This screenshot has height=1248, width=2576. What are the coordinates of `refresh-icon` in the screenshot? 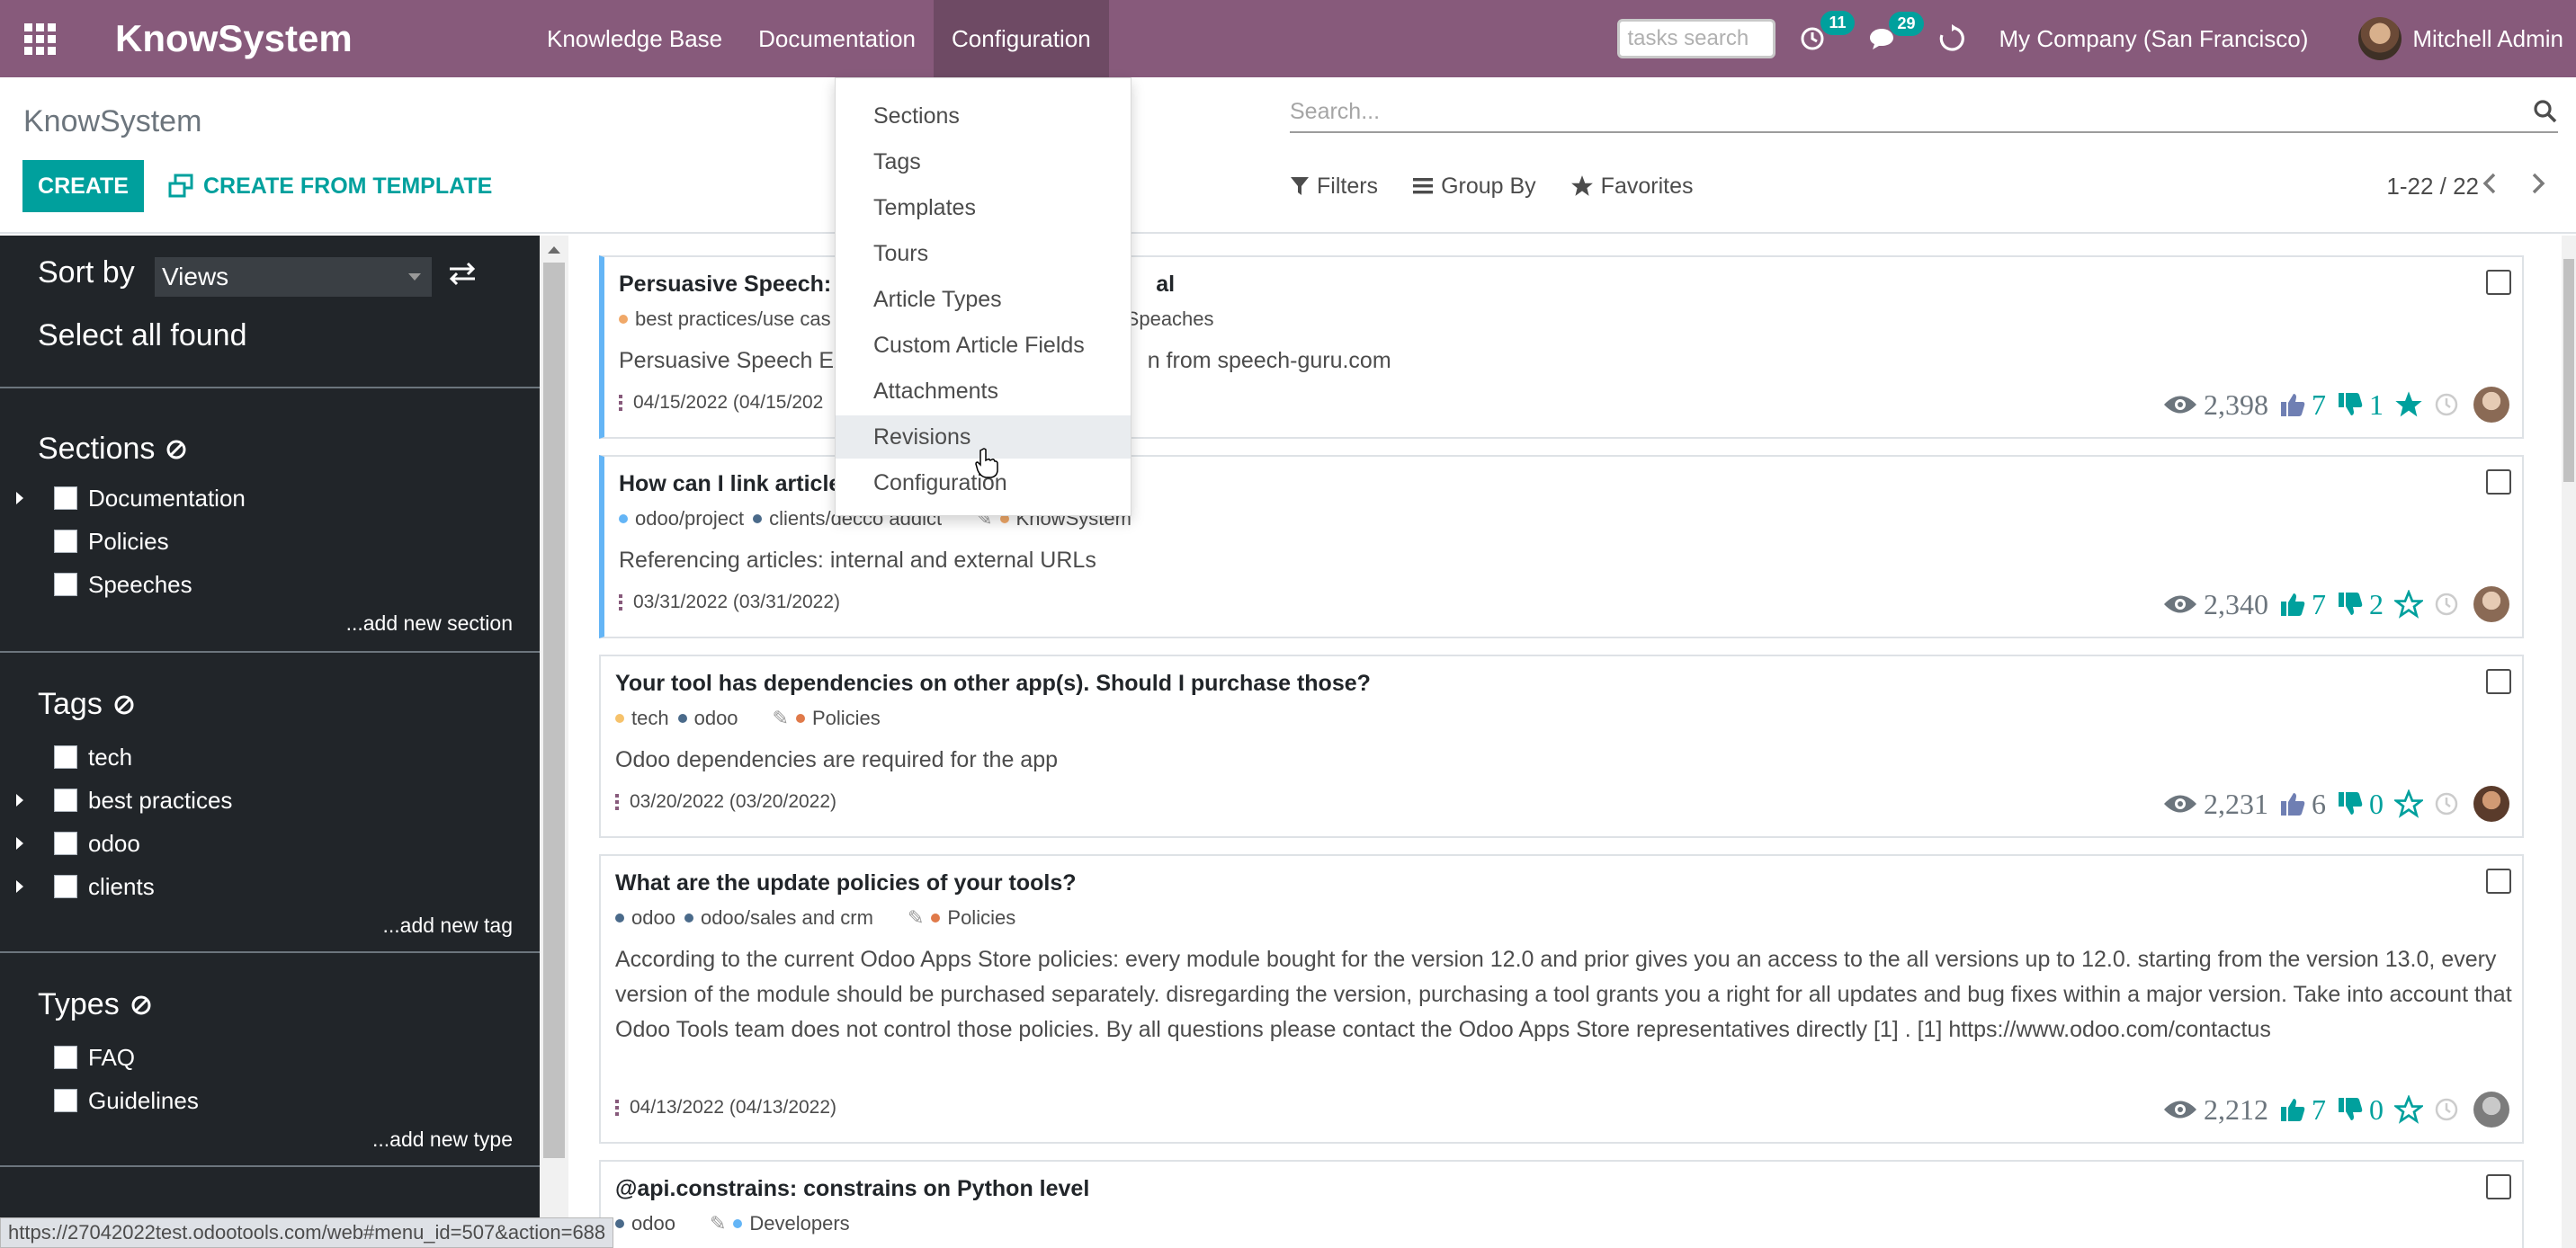 It's located at (1951, 38).